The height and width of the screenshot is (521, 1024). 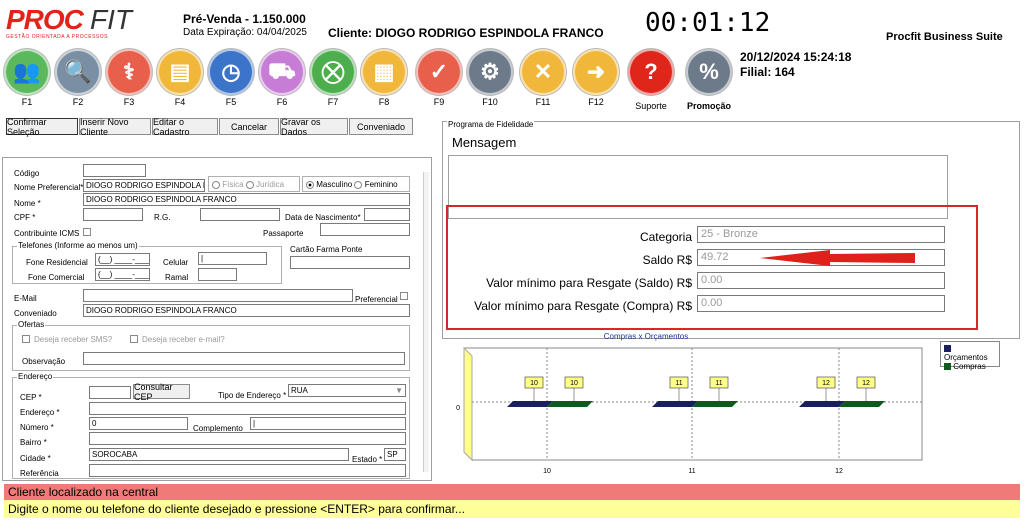 What do you see at coordinates (596, 72) in the screenshot?
I see `arrow-right-icon: ➜` at bounding box center [596, 72].